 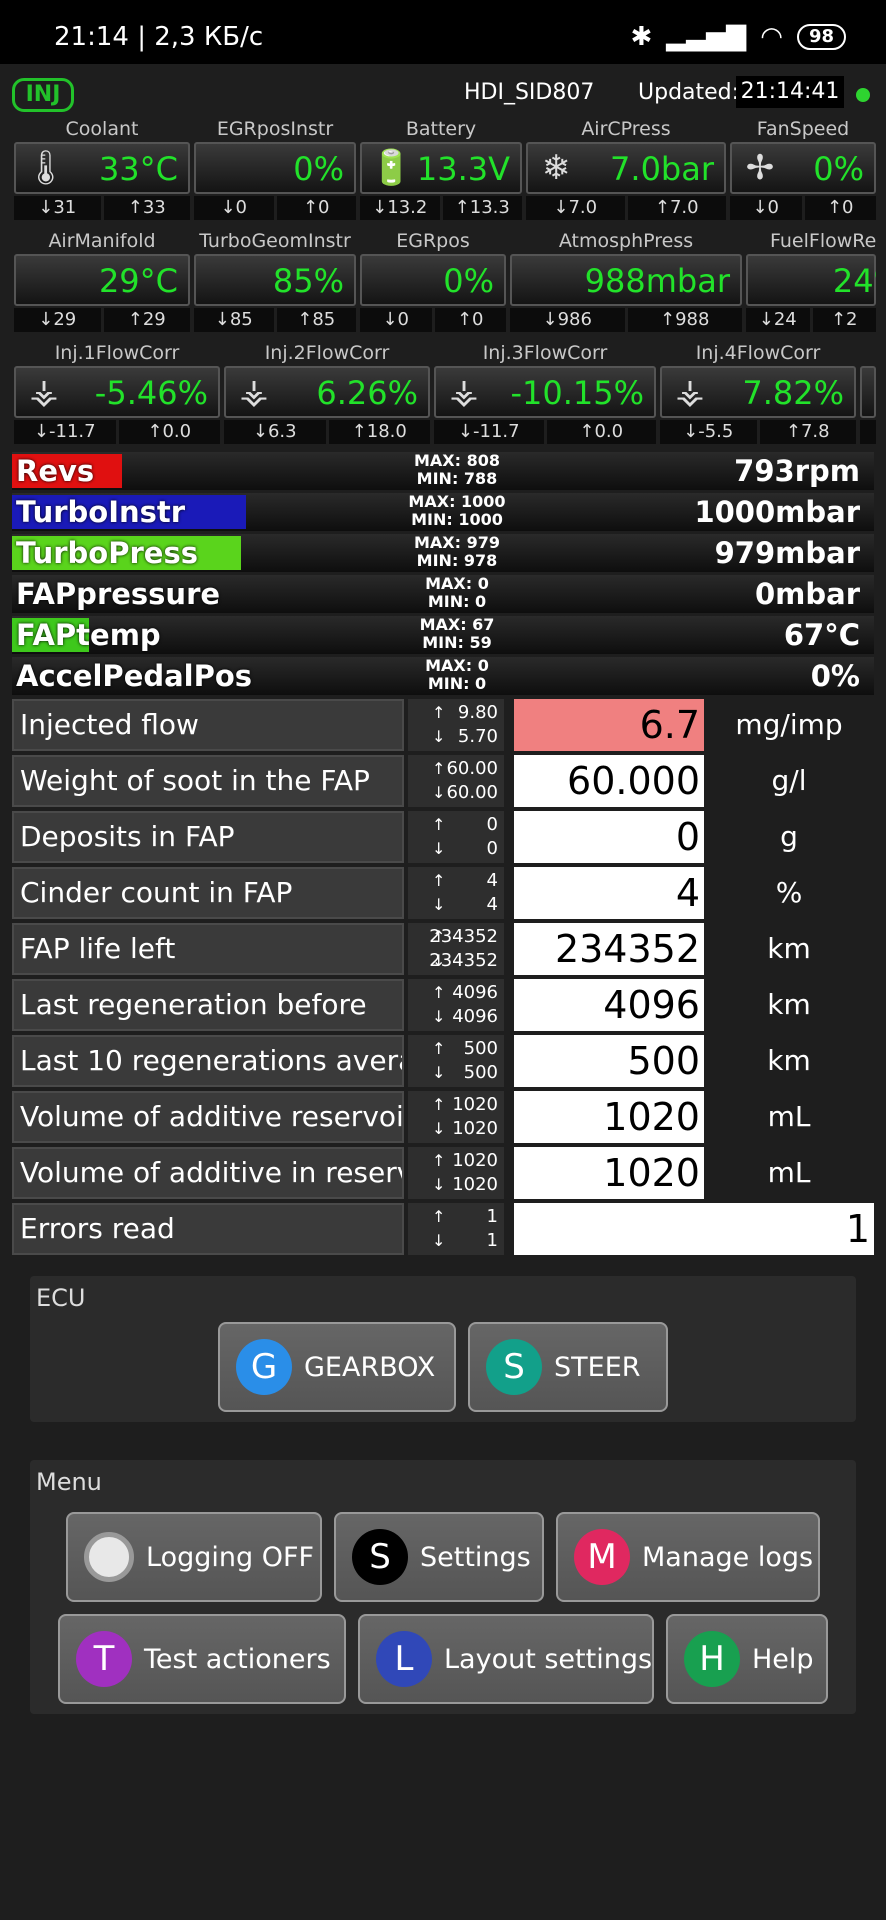 I want to click on app-header: INJ HDI_SID807 Updated: 21:14:41, so click(x=443, y=94).